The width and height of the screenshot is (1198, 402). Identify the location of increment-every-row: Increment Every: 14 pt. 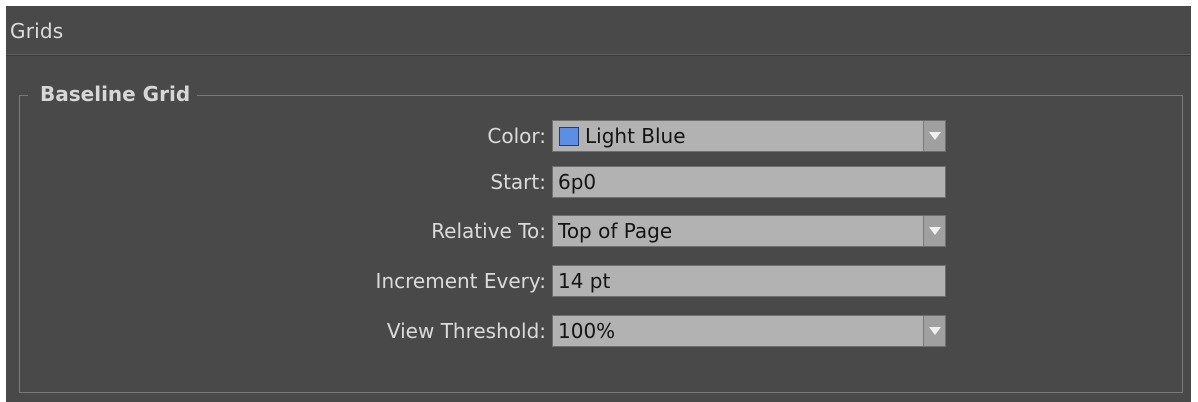
(598, 282).